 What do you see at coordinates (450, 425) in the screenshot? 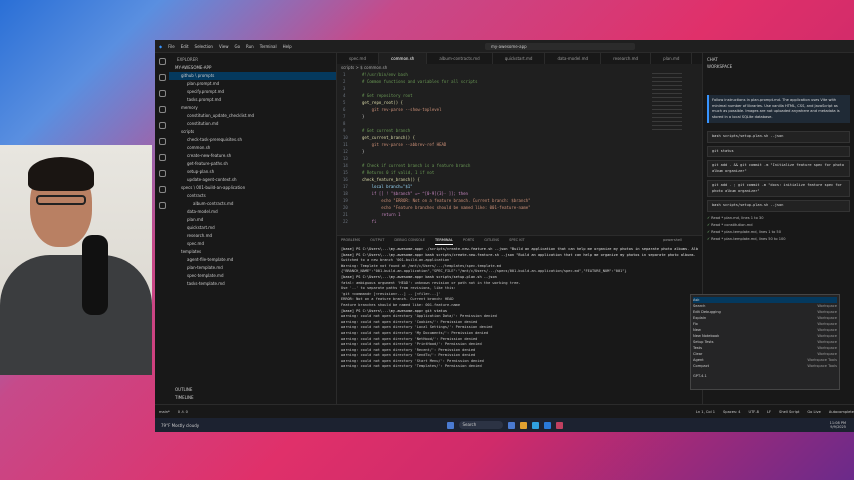
I see `start-icon` at bounding box center [450, 425].